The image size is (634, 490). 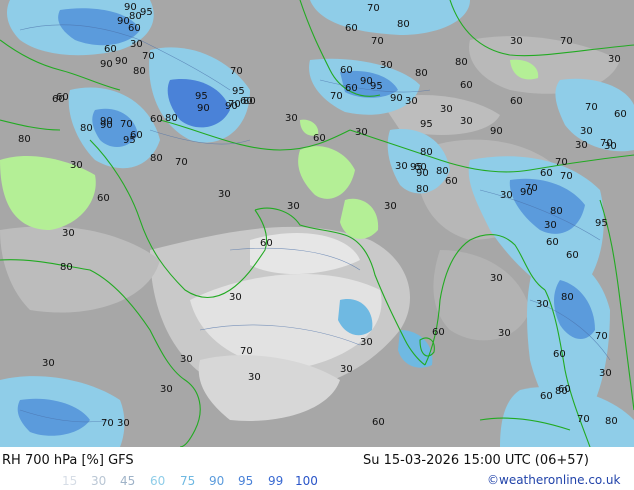 I want to click on legend-value: 15, so click(x=70, y=481).